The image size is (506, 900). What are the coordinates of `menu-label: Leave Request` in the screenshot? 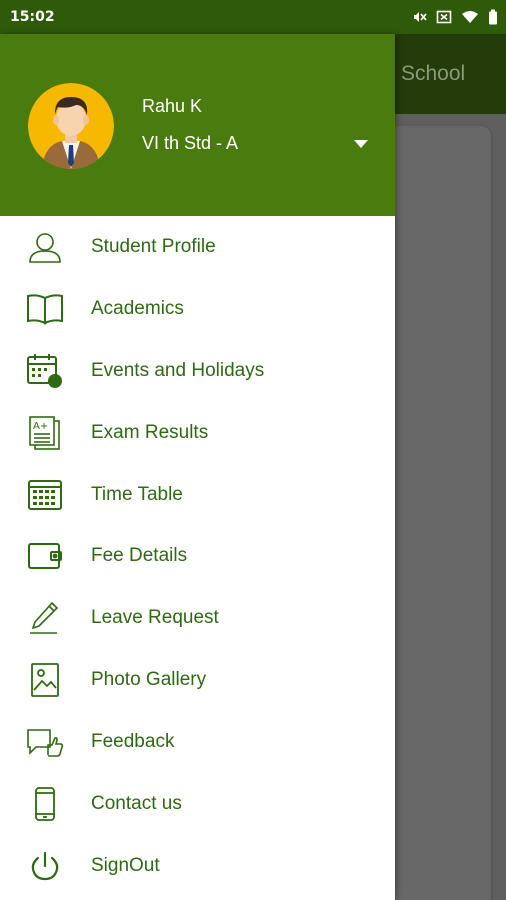 It's located at (155, 618).